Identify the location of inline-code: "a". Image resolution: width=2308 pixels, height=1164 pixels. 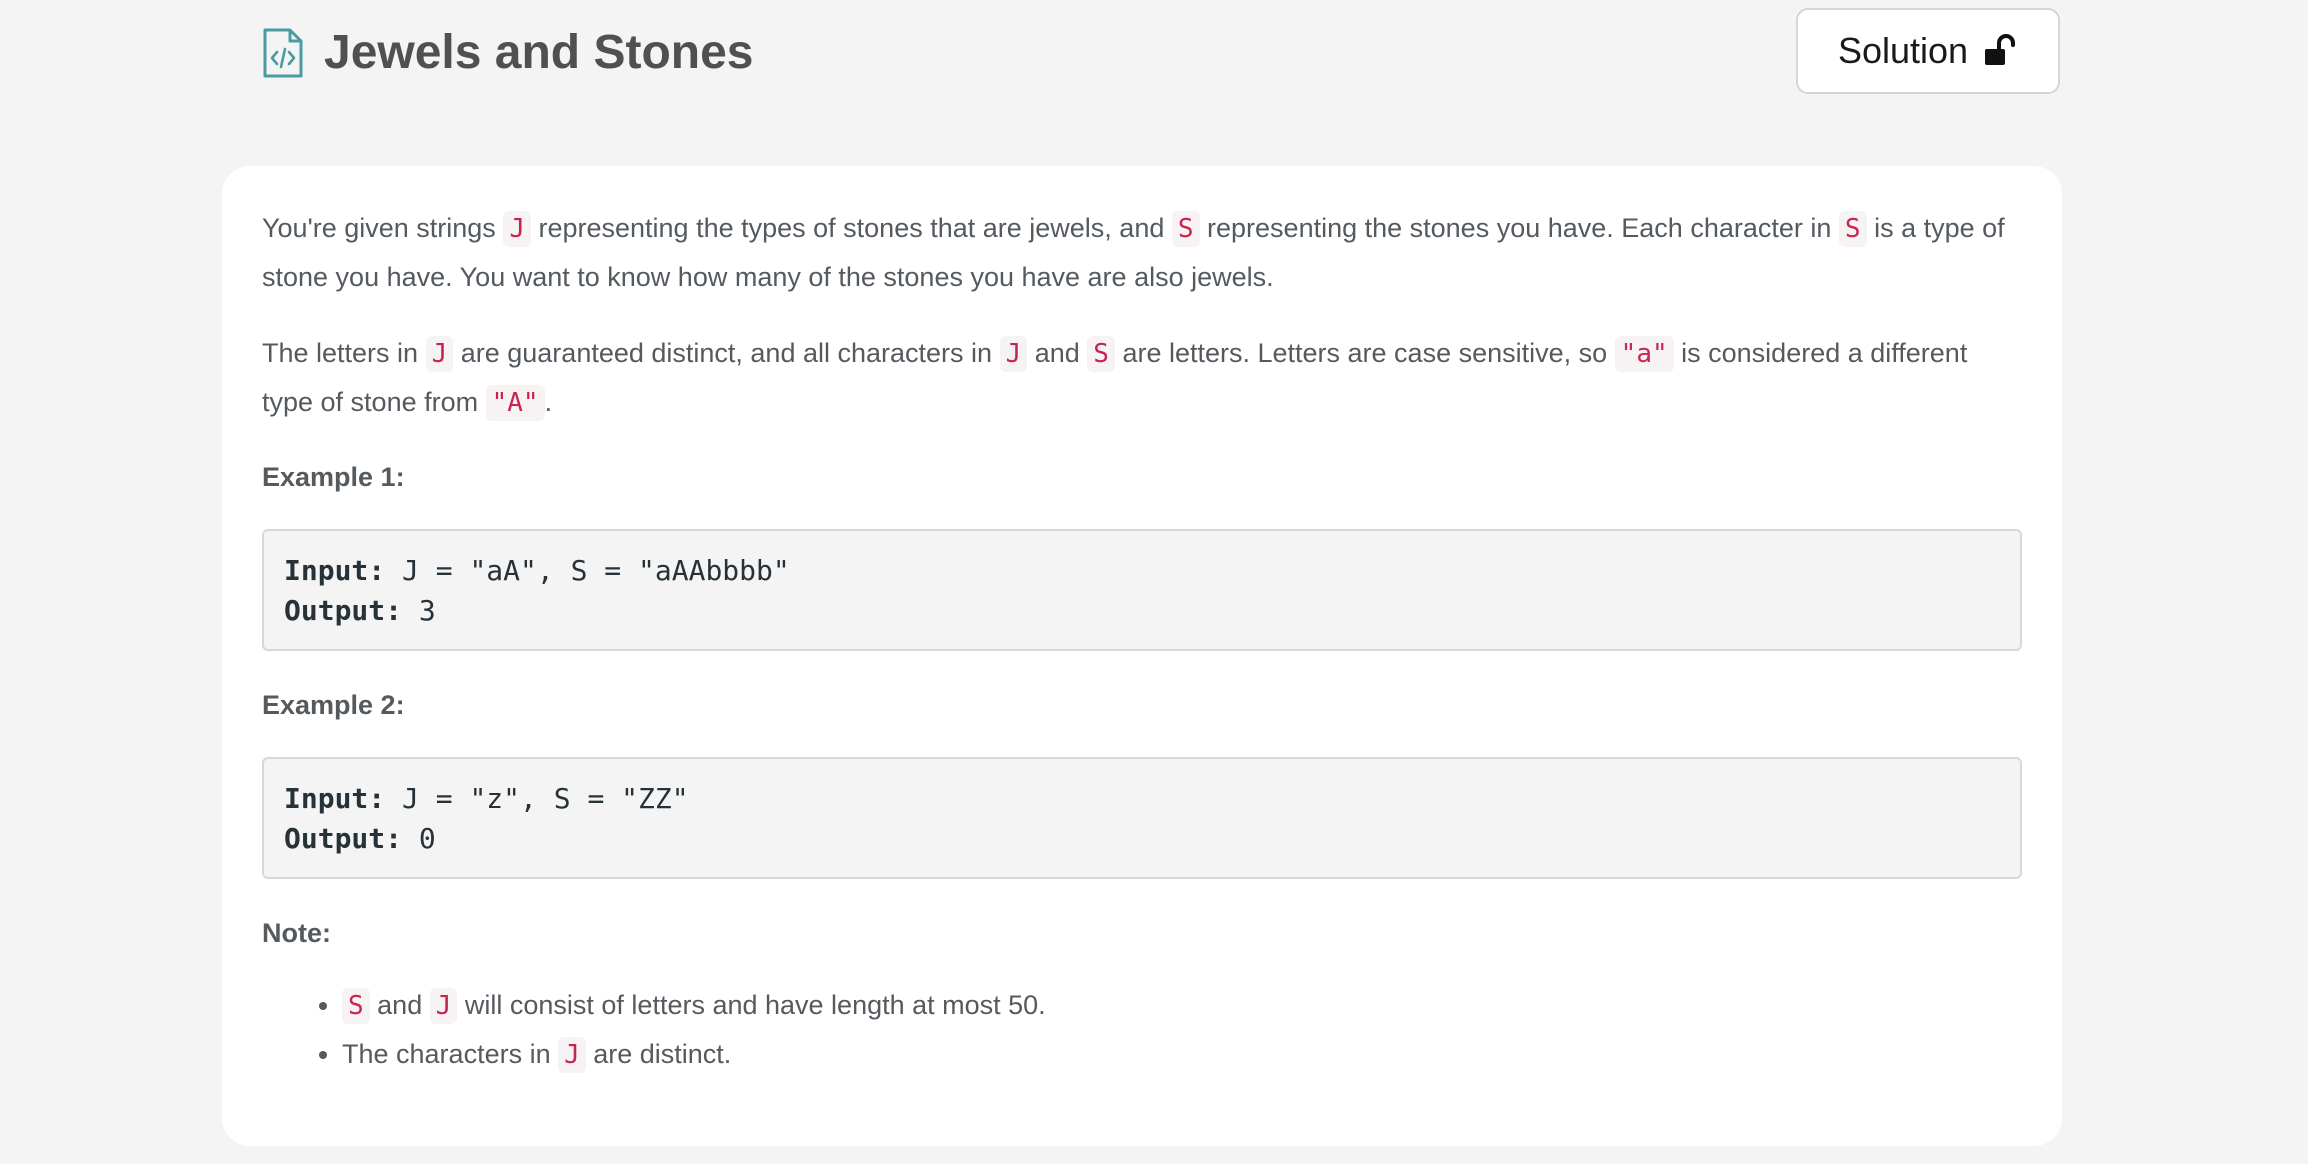
(1644, 354).